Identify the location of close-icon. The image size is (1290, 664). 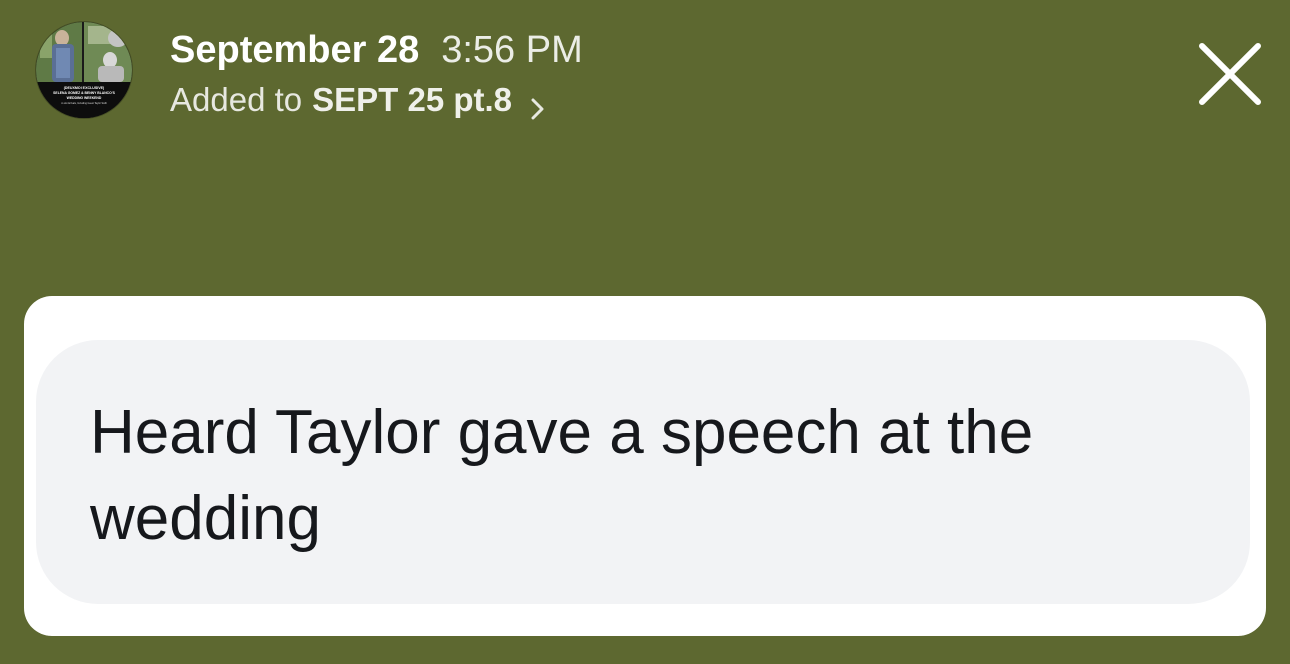
(1230, 74).